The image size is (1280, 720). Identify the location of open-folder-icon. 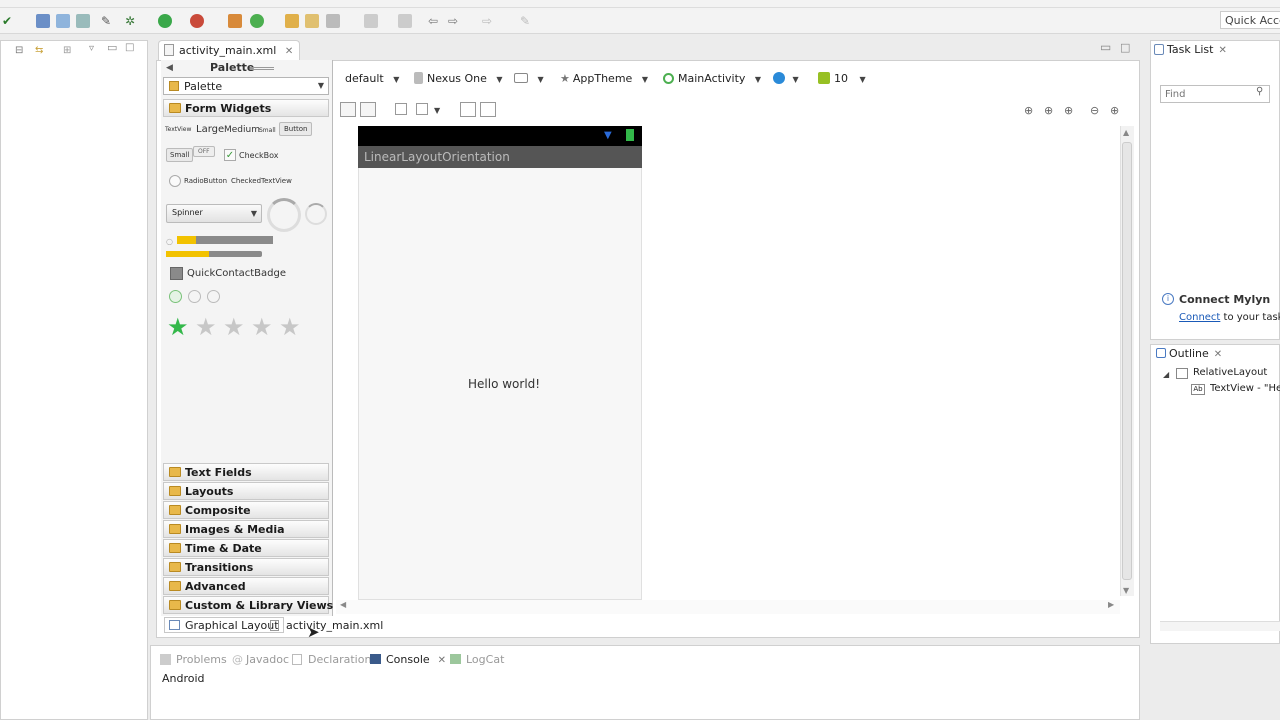
(292, 21).